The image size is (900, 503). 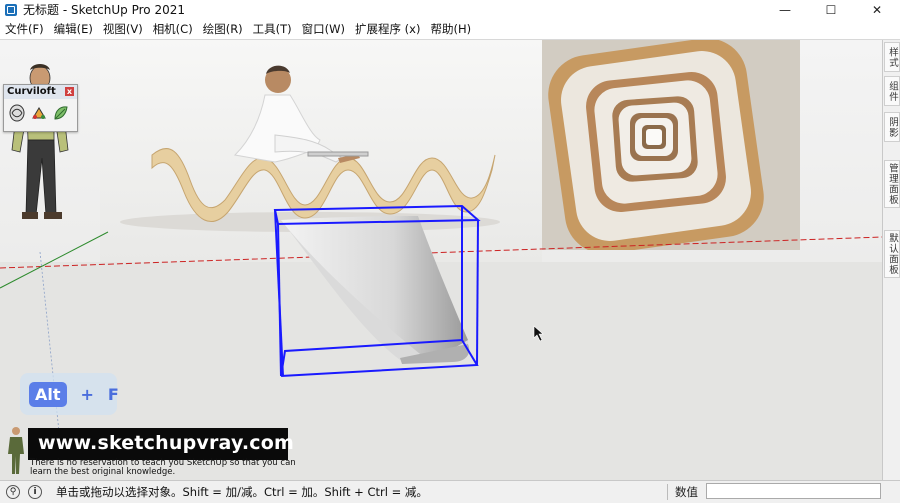 I want to click on close-icon: ✕, so click(x=877, y=9).